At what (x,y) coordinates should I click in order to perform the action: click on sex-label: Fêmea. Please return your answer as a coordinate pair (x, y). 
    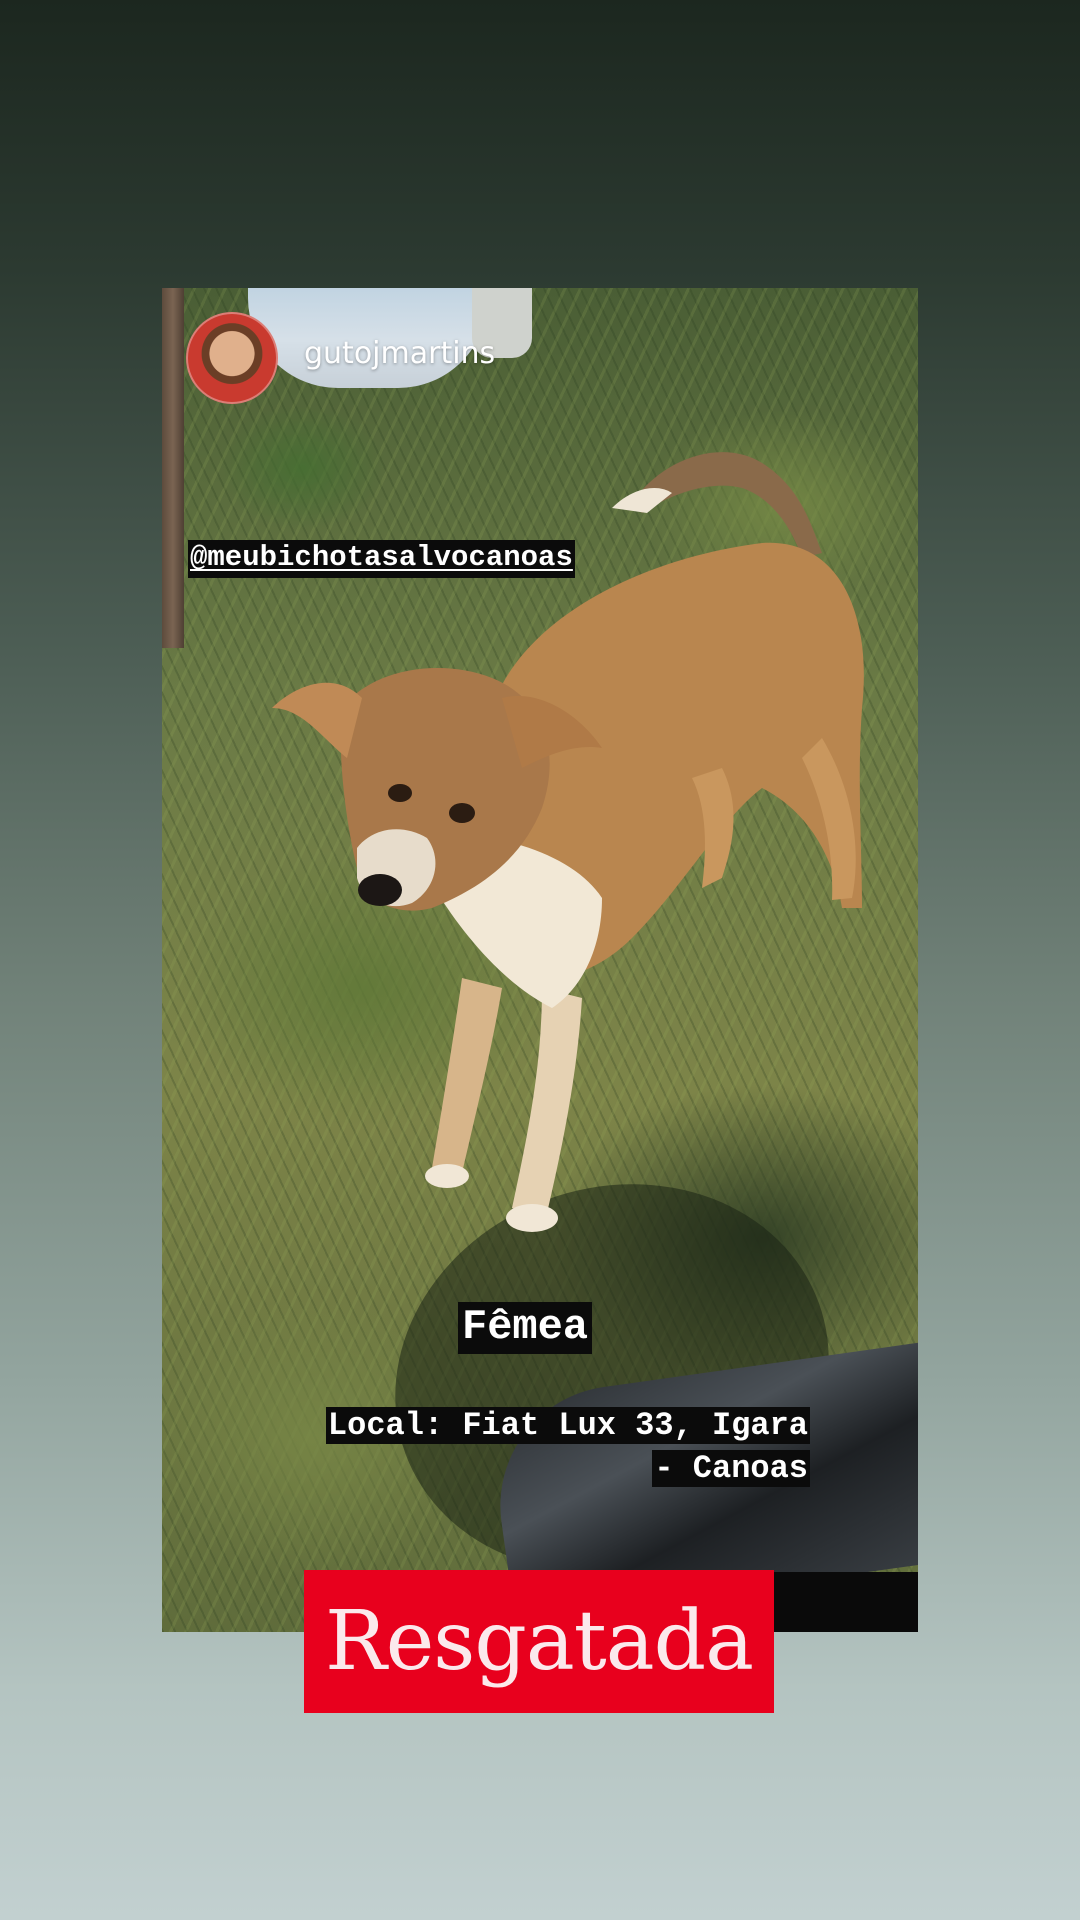
    Looking at the image, I should click on (525, 1328).